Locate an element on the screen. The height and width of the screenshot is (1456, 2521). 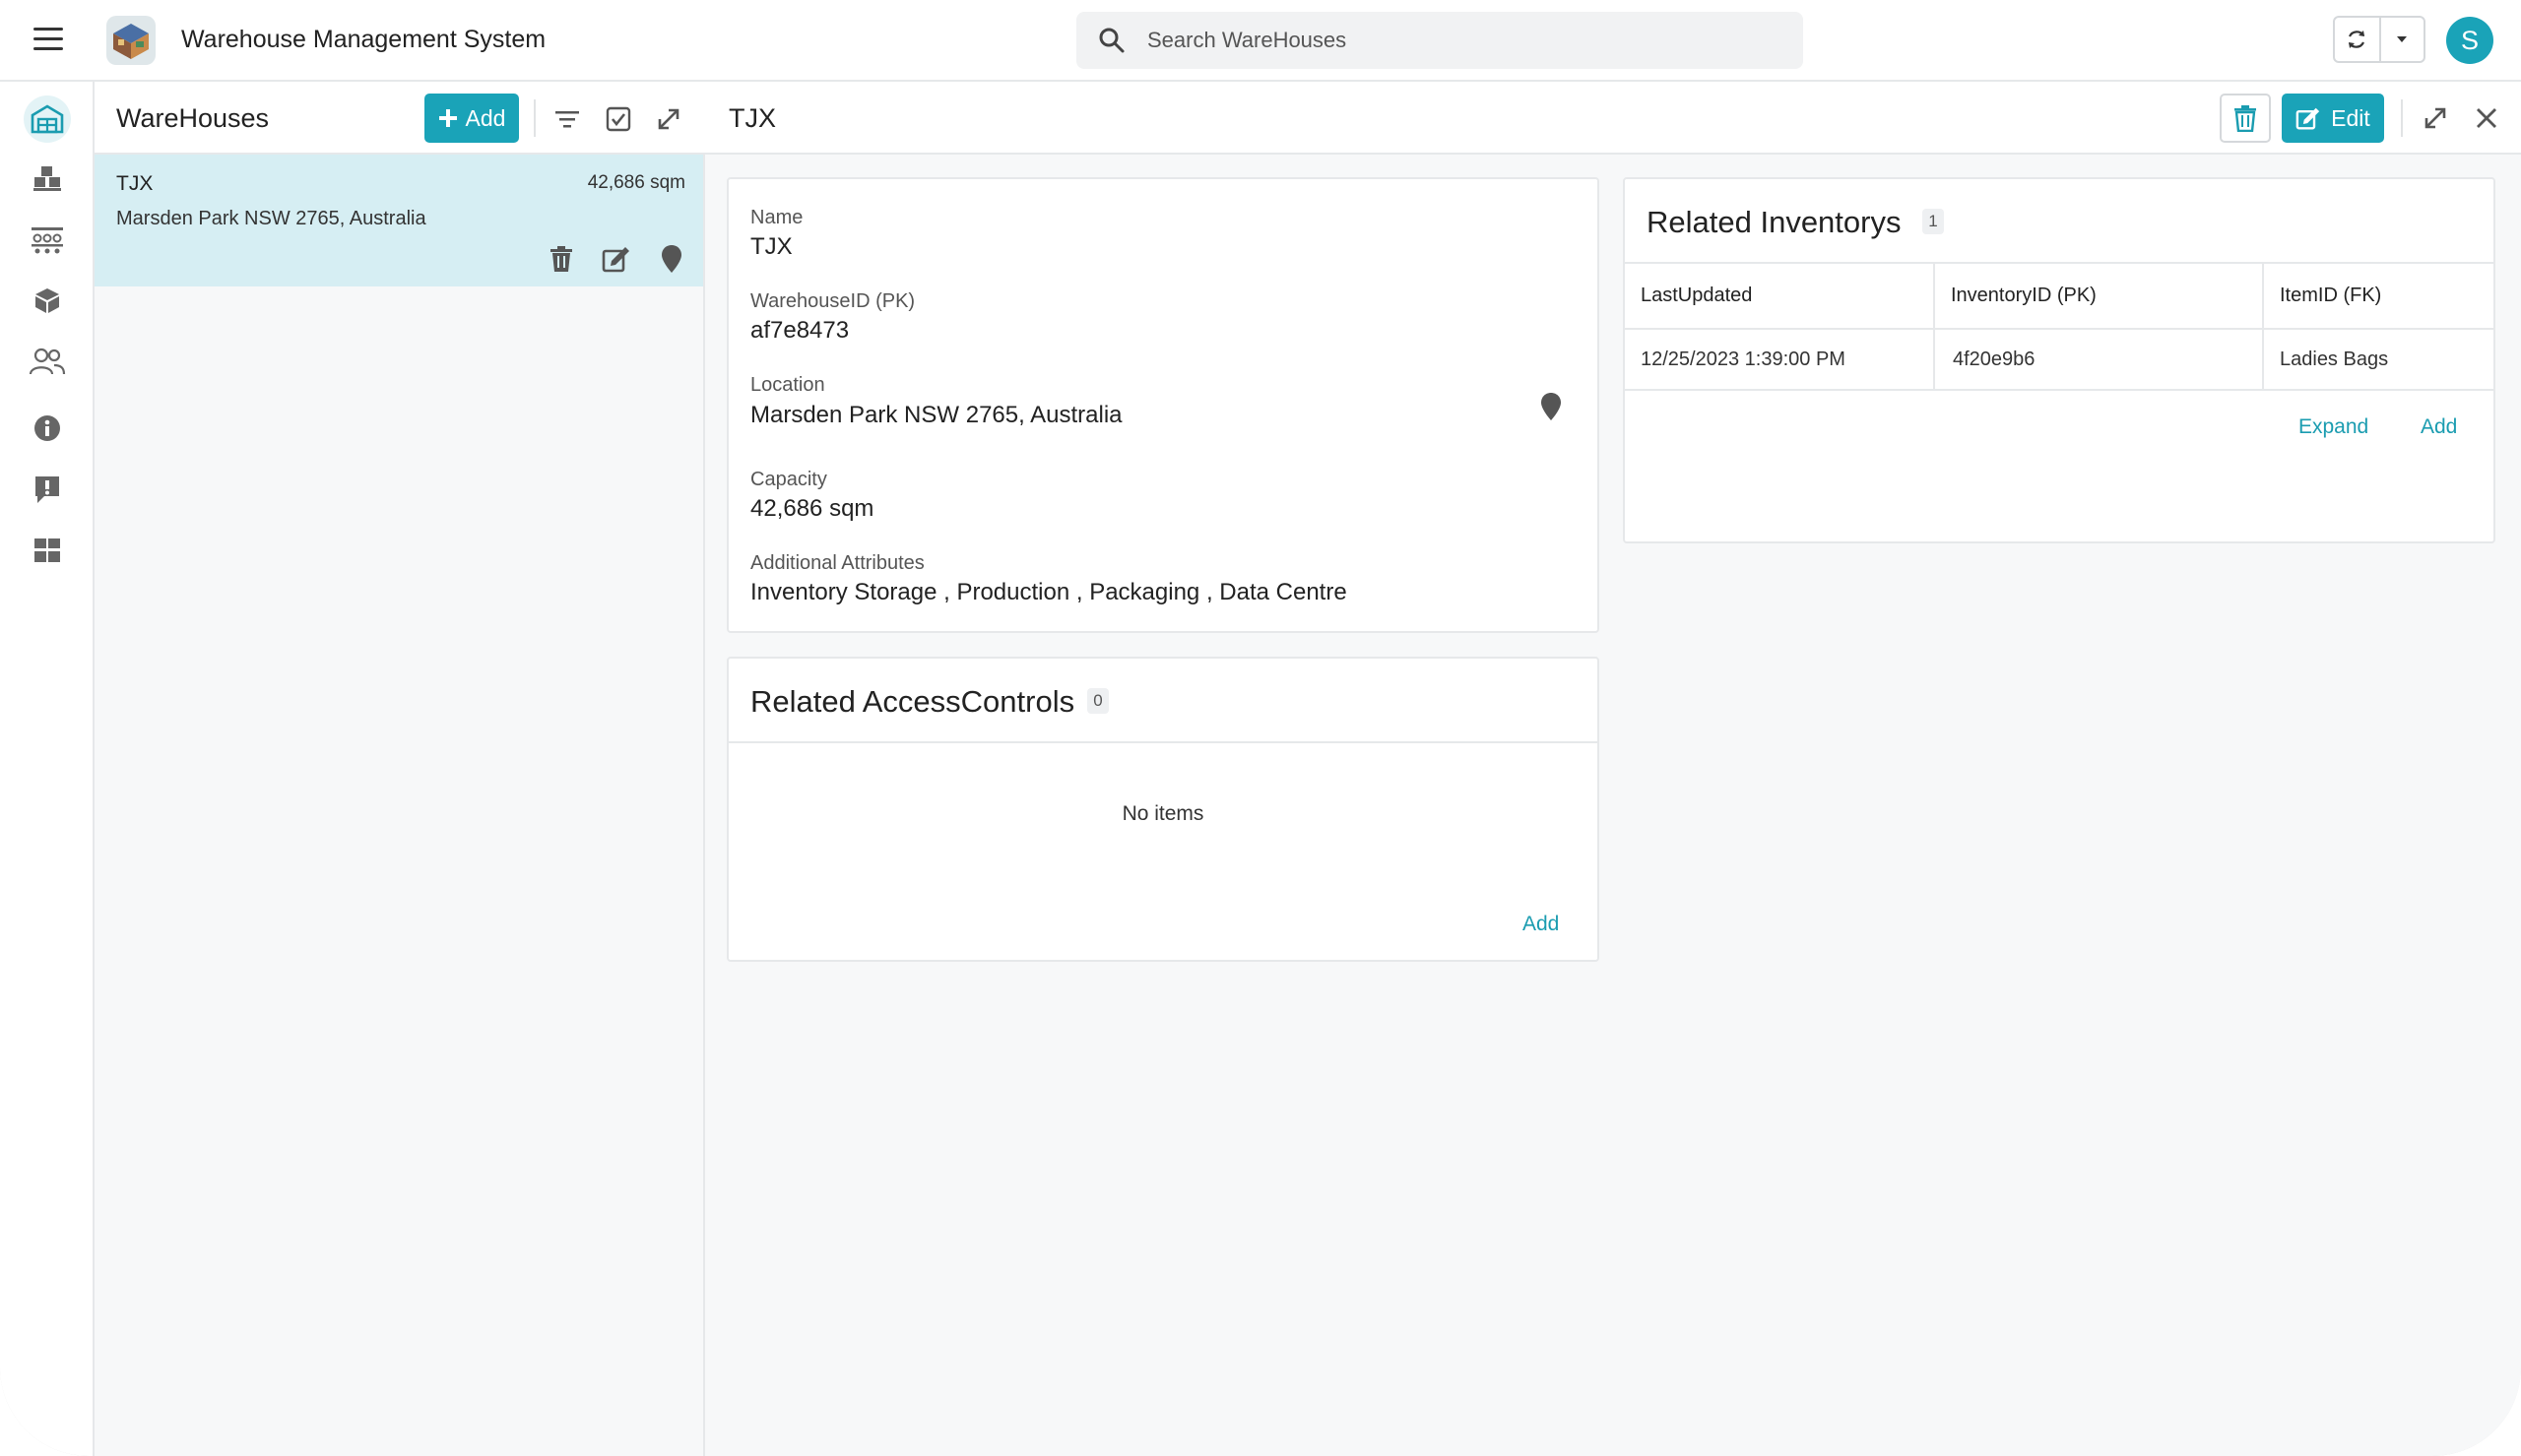
detail-title: TJX is located at coordinates (753, 118).